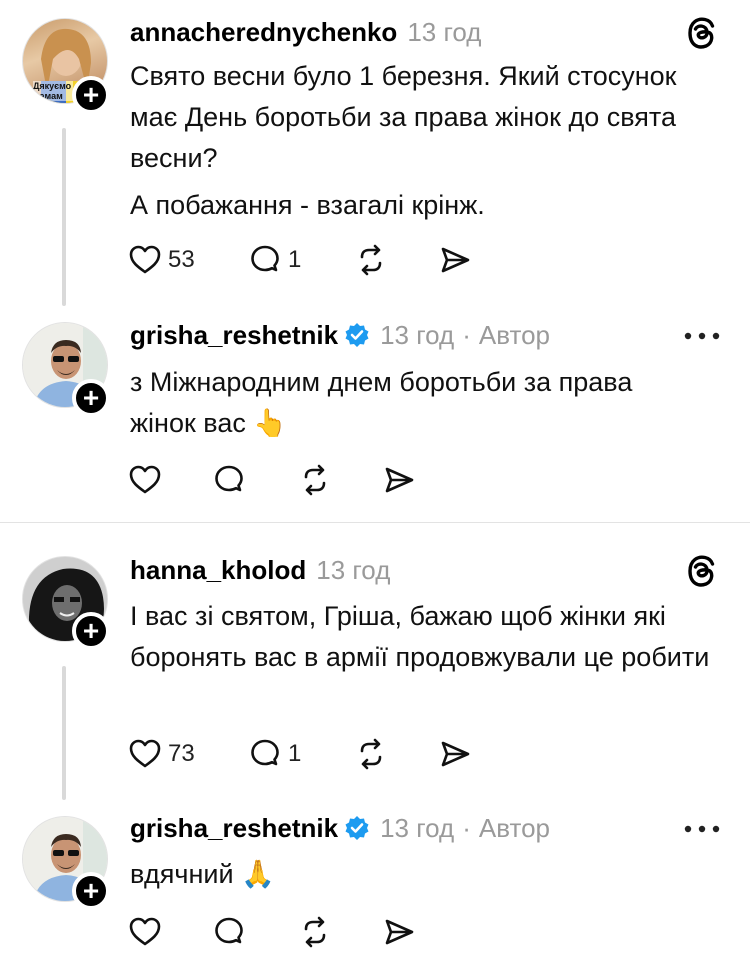  What do you see at coordinates (263, 32) in the screenshot?
I see `username: annacherednychenko` at bounding box center [263, 32].